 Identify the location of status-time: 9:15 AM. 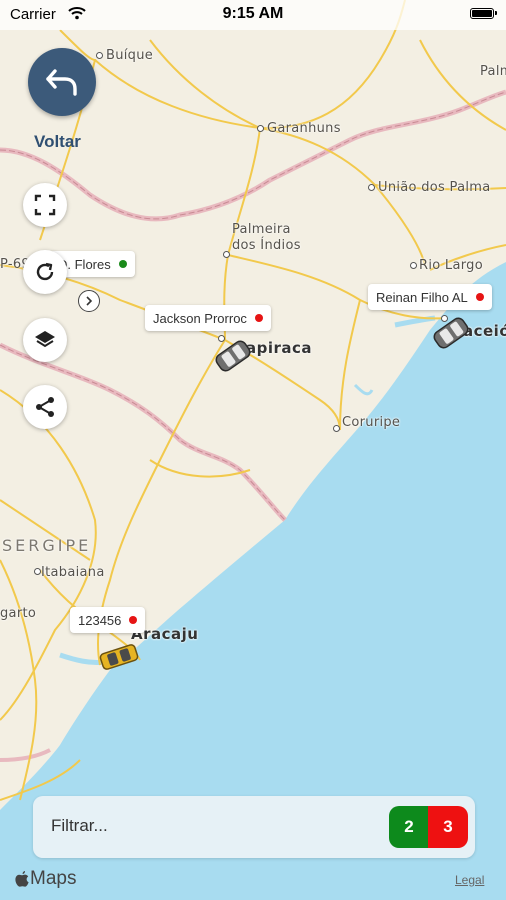
(253, 13).